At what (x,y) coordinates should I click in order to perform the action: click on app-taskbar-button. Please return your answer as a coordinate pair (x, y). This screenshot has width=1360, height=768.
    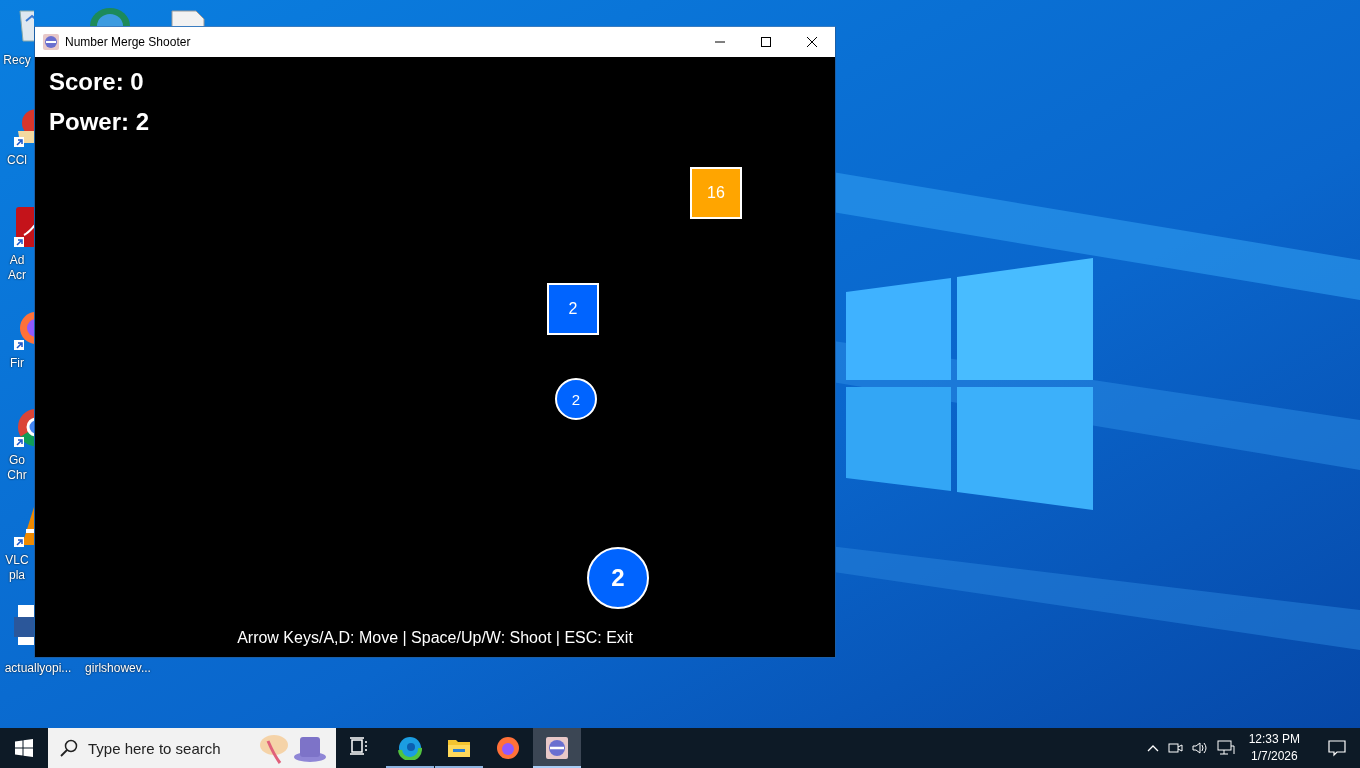
    Looking at the image, I should click on (557, 748).